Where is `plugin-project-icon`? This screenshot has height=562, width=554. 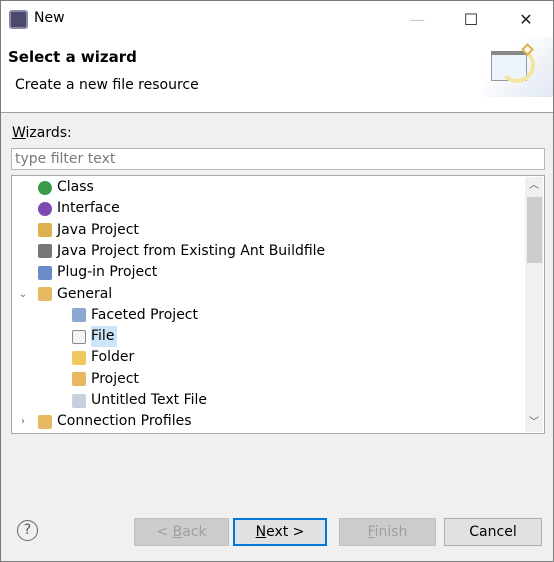
plugin-project-icon is located at coordinates (45, 272).